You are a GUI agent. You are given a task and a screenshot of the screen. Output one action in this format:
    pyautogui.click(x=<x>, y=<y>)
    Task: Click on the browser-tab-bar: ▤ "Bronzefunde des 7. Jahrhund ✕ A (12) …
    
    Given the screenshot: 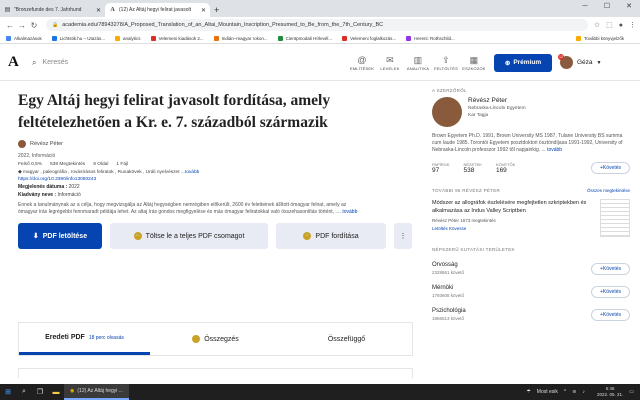 What is the action you would take?
    pyautogui.click(x=320, y=8)
    